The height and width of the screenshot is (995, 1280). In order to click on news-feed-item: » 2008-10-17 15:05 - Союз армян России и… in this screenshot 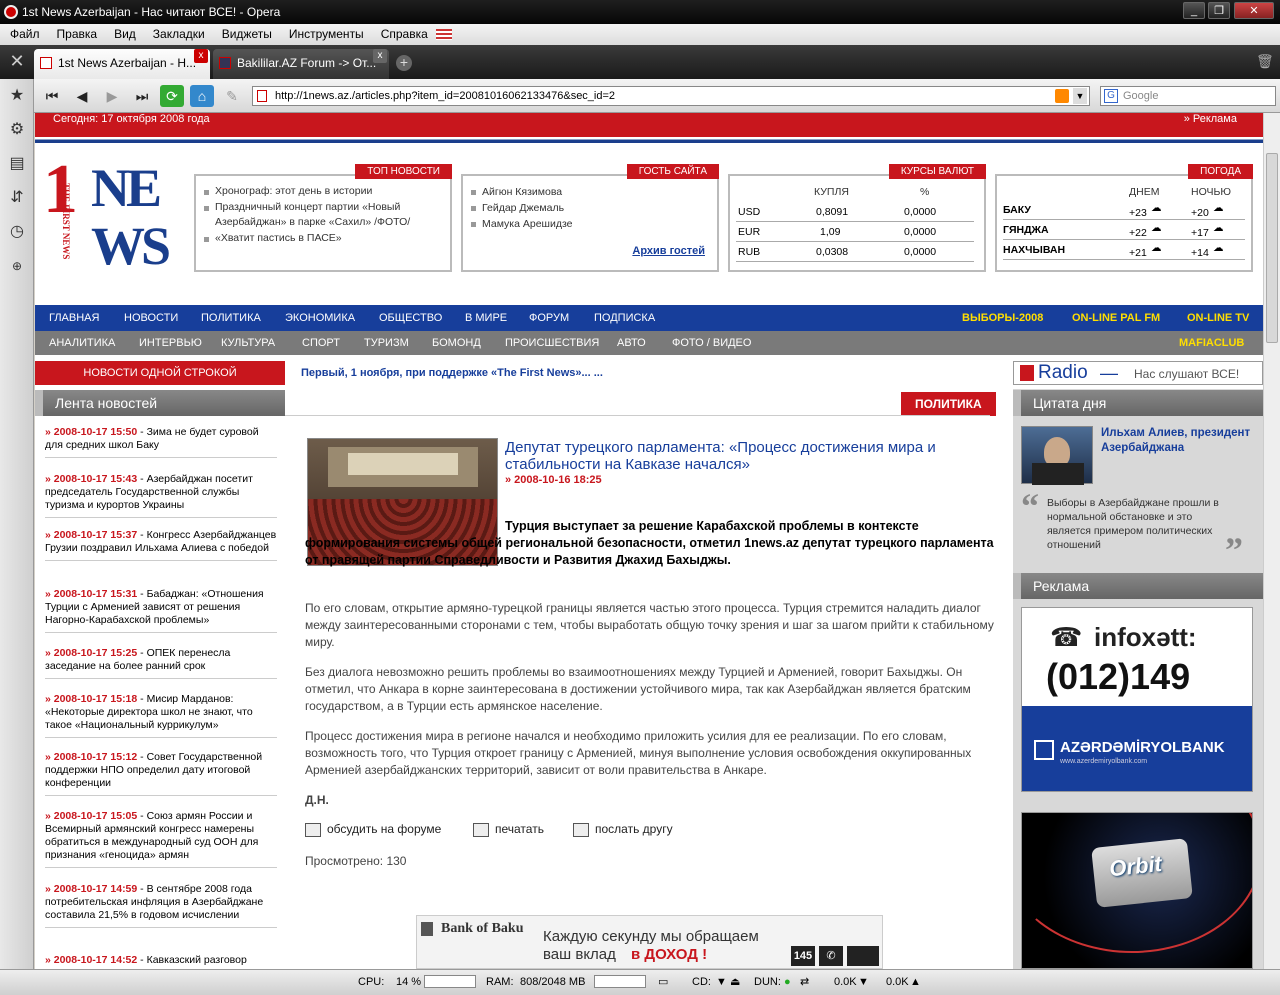, I will do `click(161, 839)`.